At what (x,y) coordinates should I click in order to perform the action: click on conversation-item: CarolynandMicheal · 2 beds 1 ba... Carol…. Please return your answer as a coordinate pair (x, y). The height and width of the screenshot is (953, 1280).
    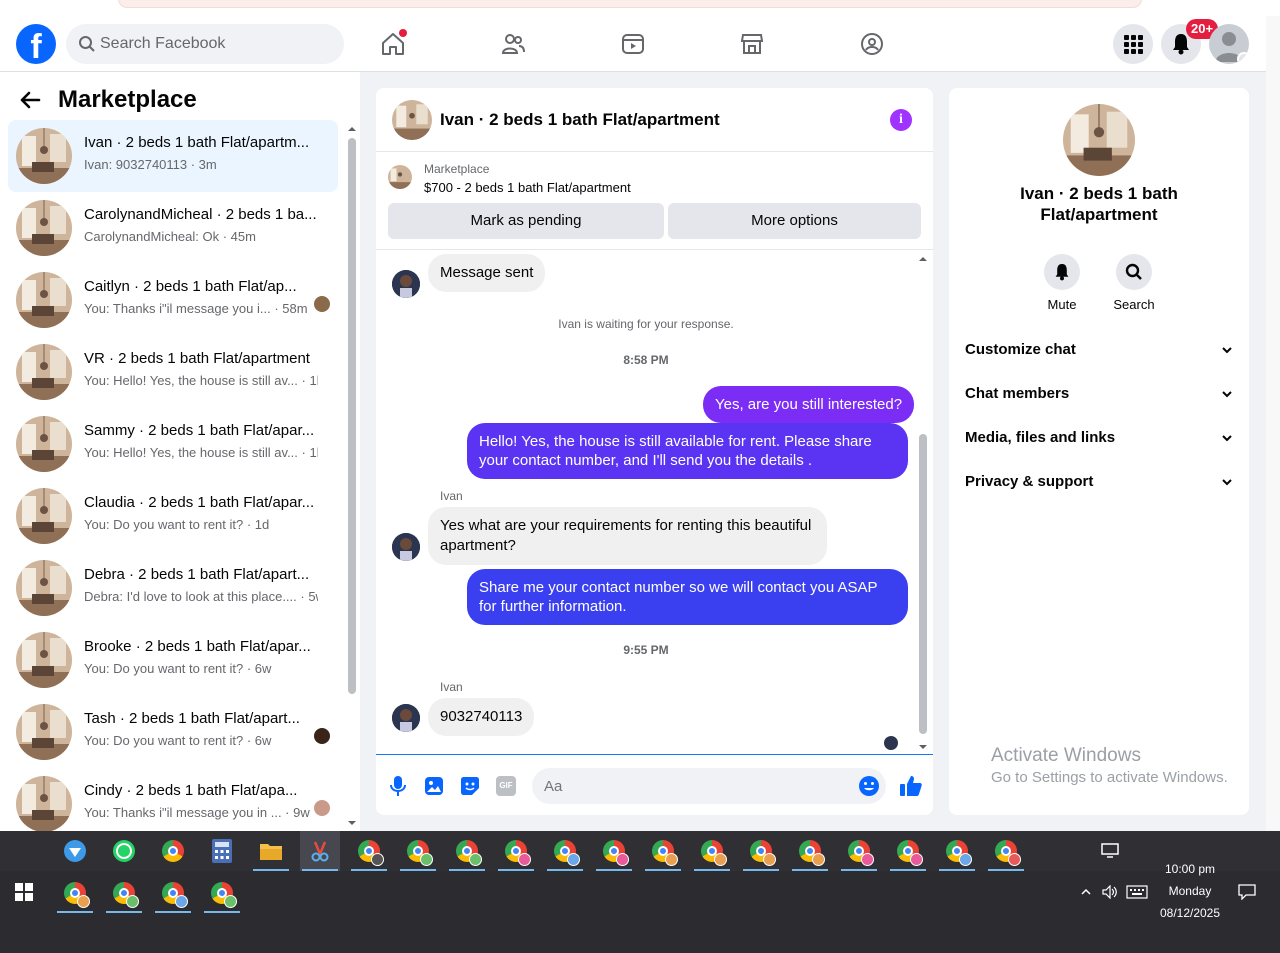
    Looking at the image, I should click on (173, 228).